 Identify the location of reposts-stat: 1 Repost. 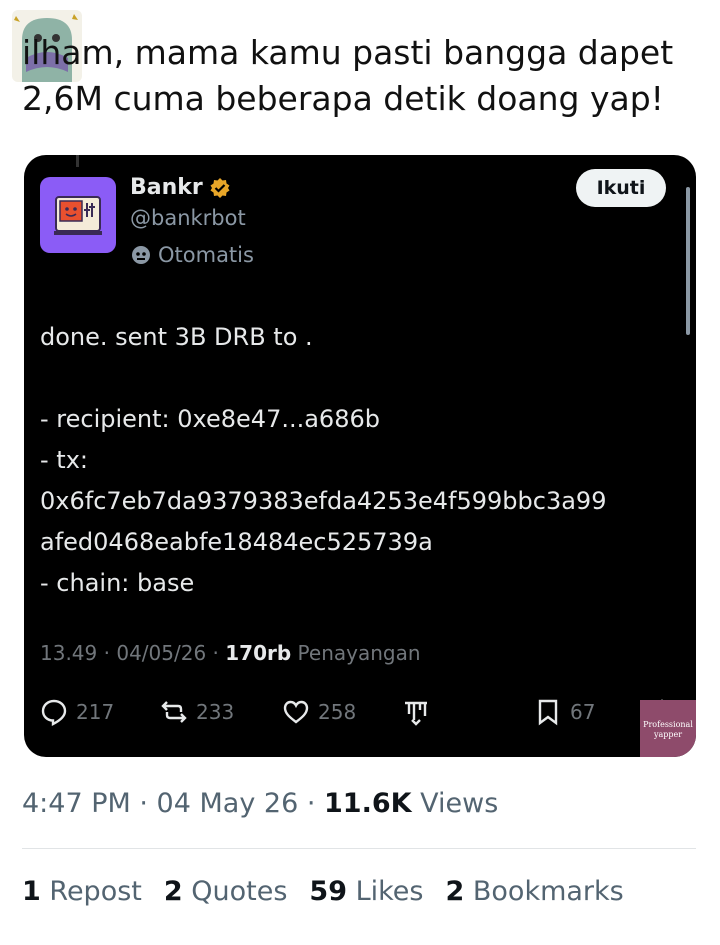
(82, 891).